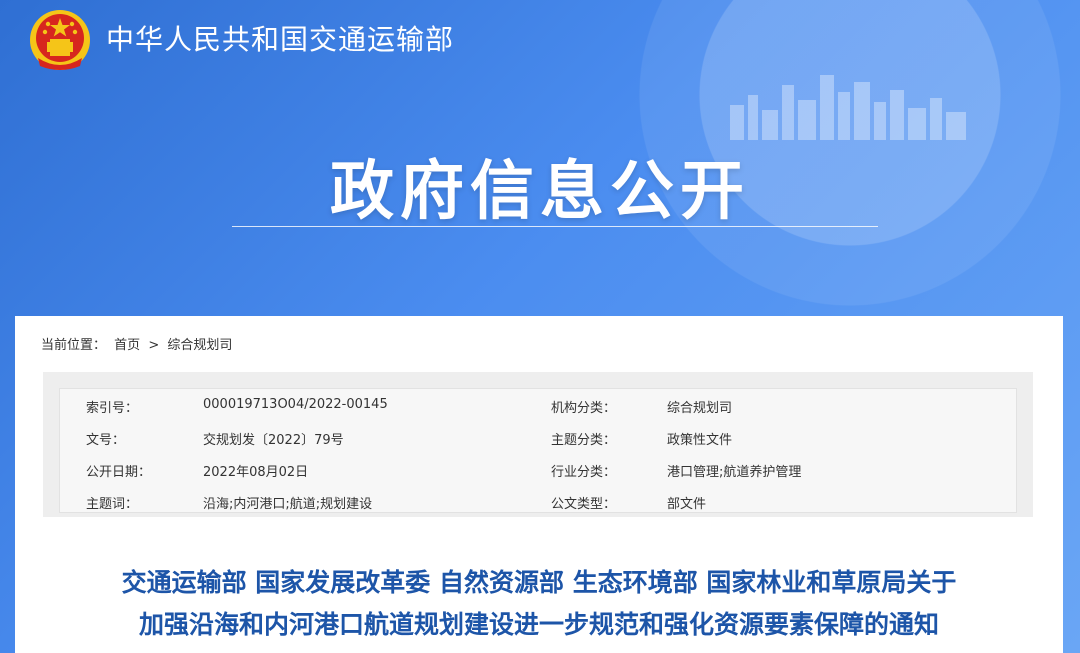  I want to click on meta-value: 2022年08月02日, so click(256, 472).